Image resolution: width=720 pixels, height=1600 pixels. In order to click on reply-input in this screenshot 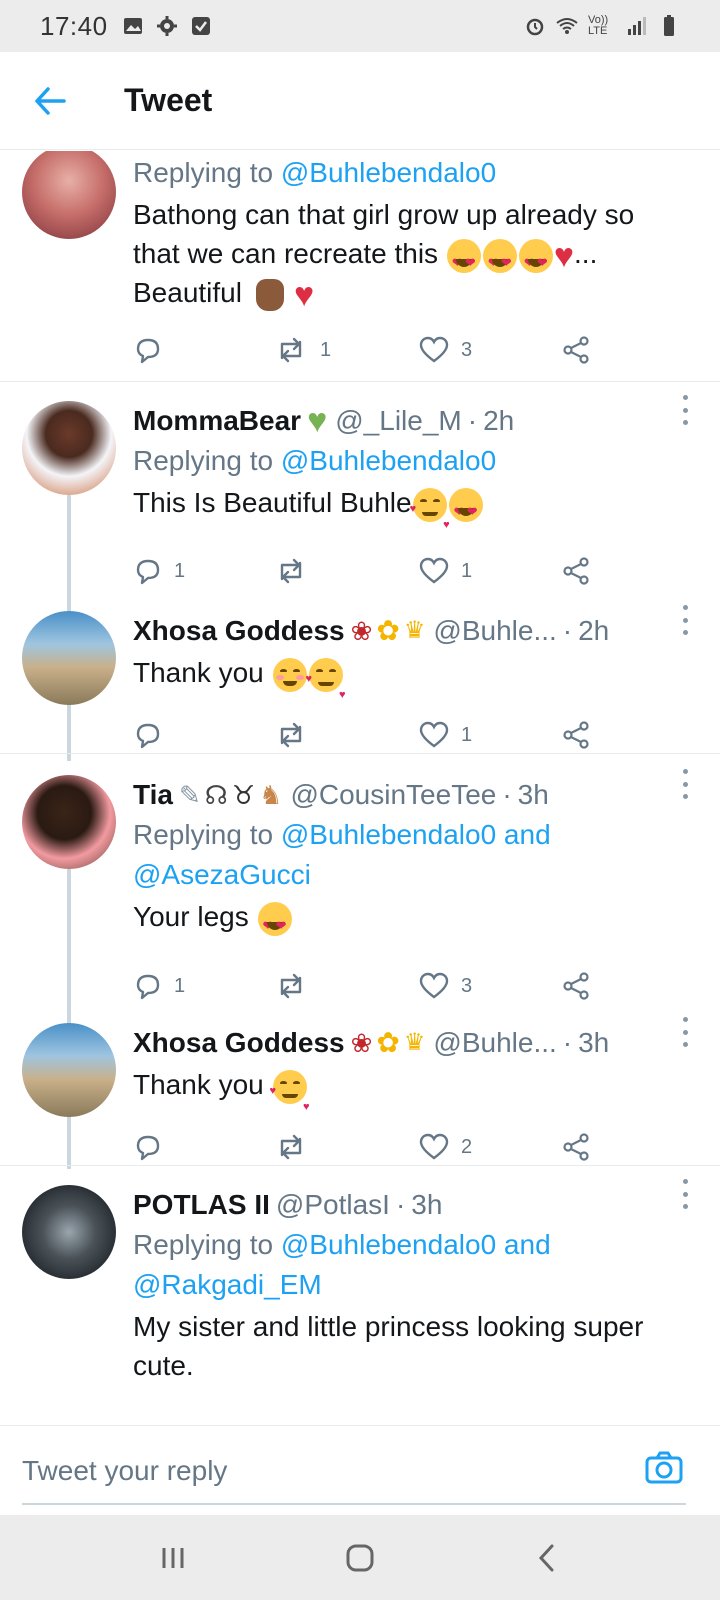, I will do `click(322, 1471)`.